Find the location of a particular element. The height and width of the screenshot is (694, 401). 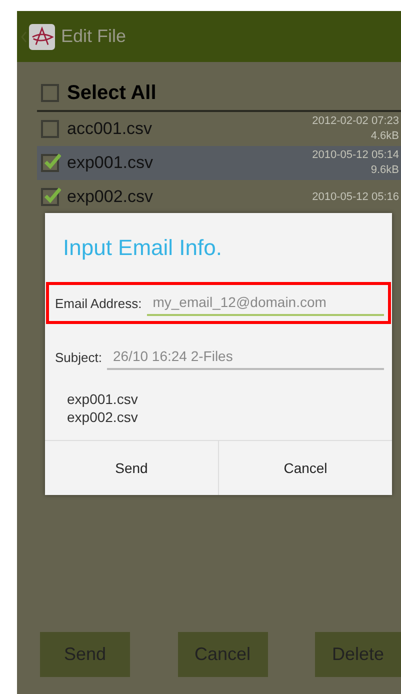

file-row: exp002.csv 2010-05-12 05:16 is located at coordinates (219, 197).